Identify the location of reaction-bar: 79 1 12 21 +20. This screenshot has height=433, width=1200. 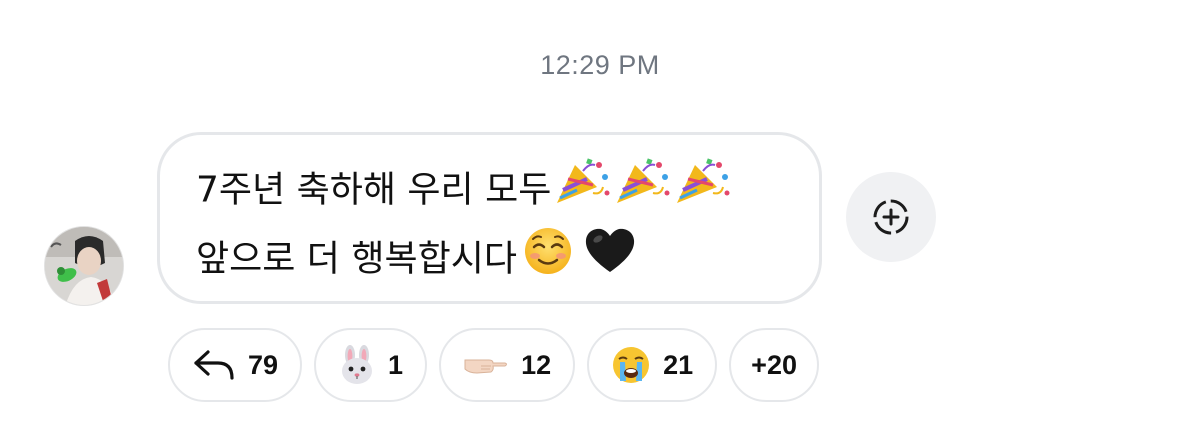
(493, 365).